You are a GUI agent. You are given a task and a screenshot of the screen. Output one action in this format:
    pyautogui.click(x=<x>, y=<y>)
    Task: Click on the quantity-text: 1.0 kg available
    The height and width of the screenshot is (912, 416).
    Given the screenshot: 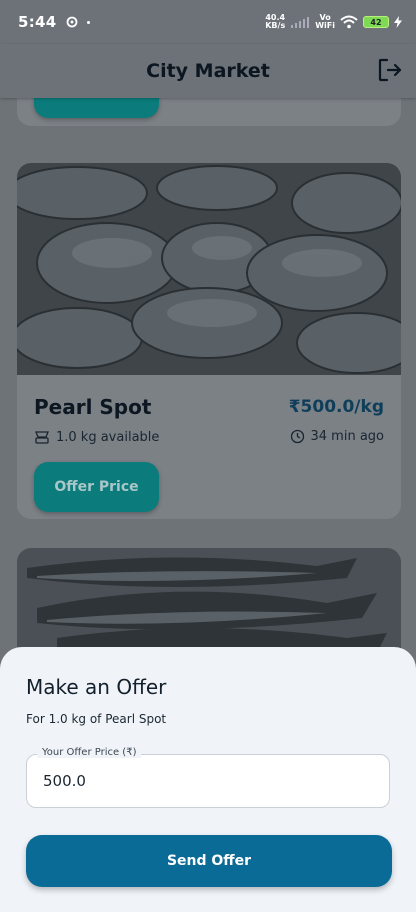 What is the action you would take?
    pyautogui.click(x=108, y=437)
    